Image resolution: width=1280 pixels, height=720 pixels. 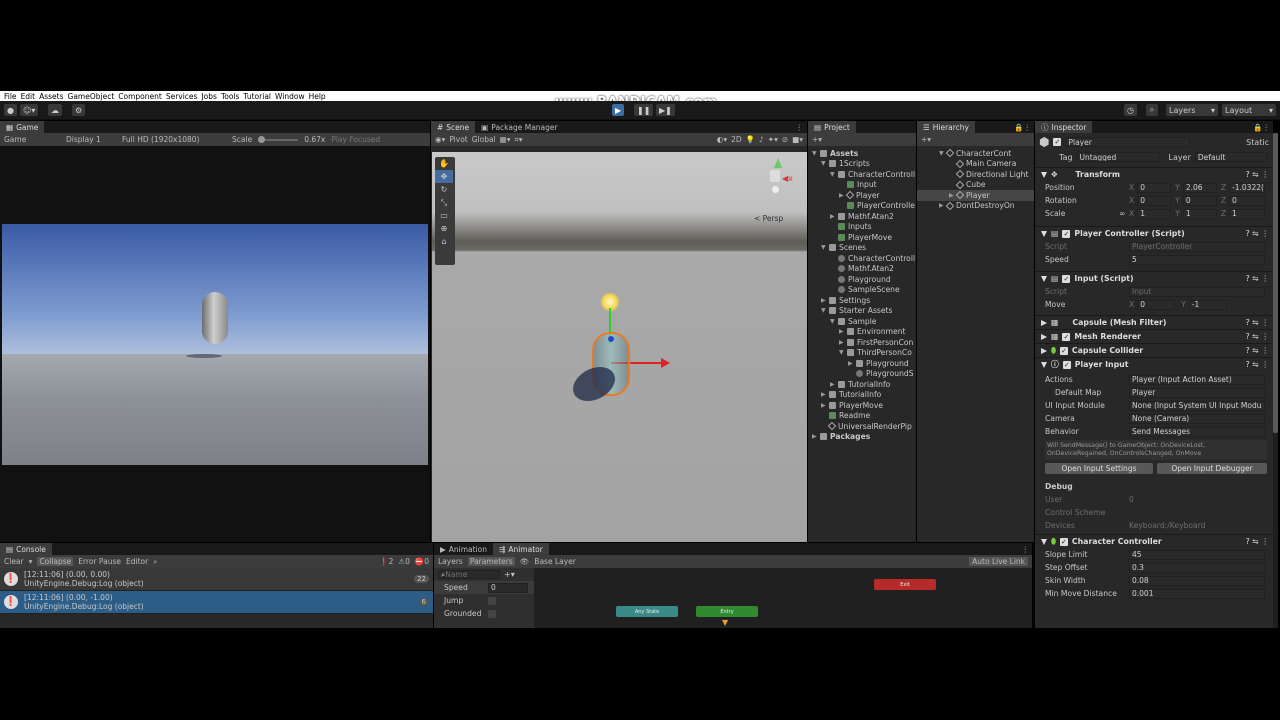 What do you see at coordinates (817, 139) in the screenshot?
I see `add-asset-button: +▾` at bounding box center [817, 139].